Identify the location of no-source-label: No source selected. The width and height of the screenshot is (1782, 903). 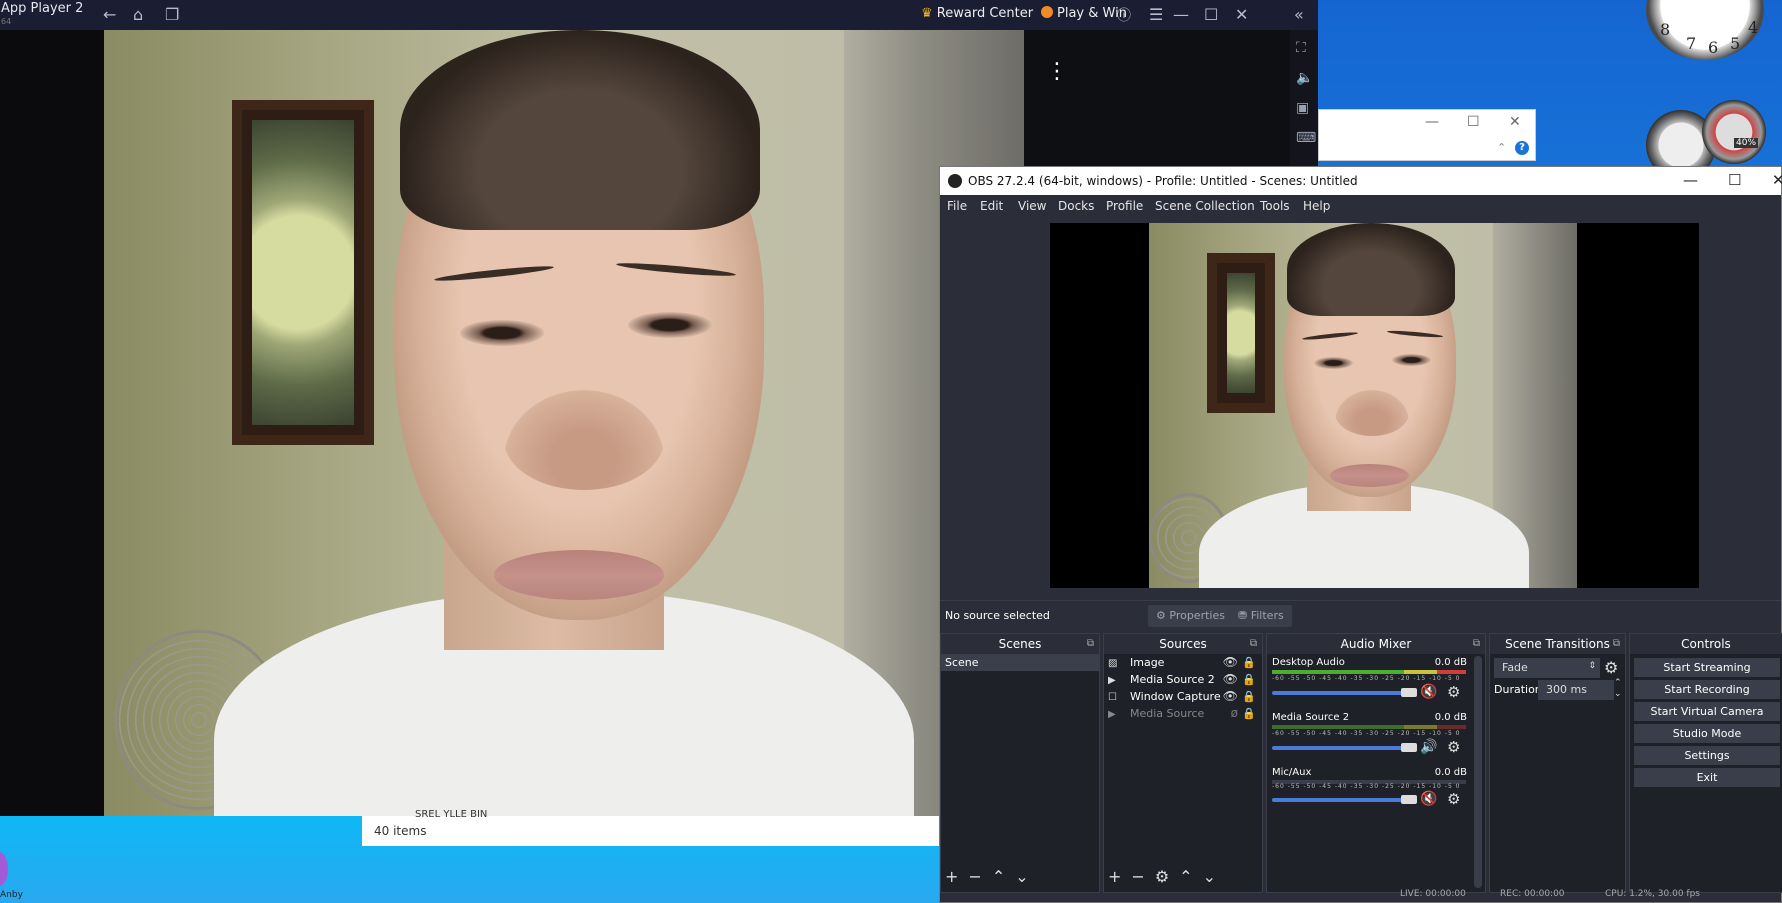
(997, 615).